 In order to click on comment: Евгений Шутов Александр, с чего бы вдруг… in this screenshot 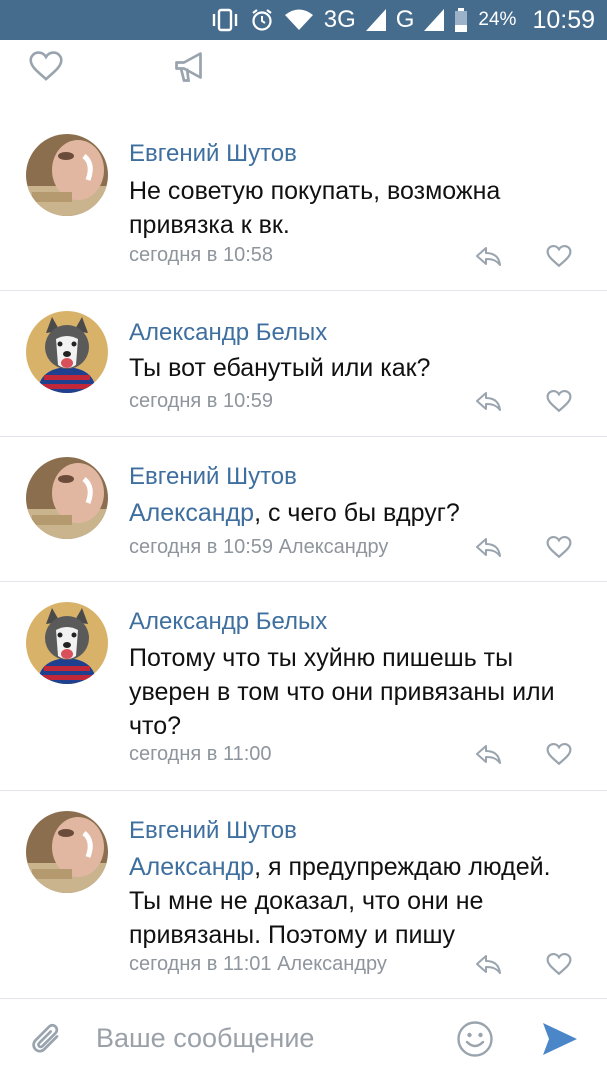, I will do `click(303, 509)`.